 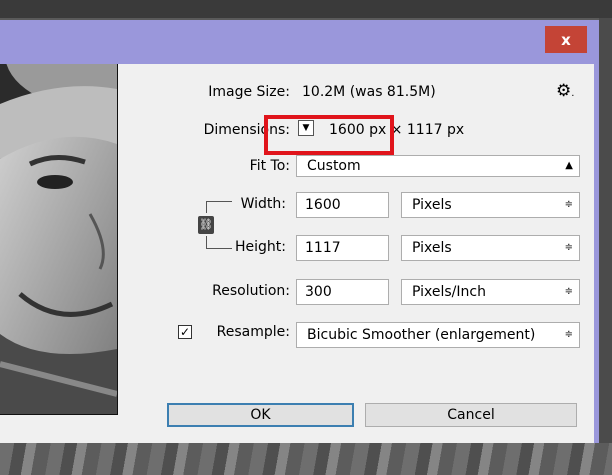 I want to click on preview-photo, so click(x=58, y=239).